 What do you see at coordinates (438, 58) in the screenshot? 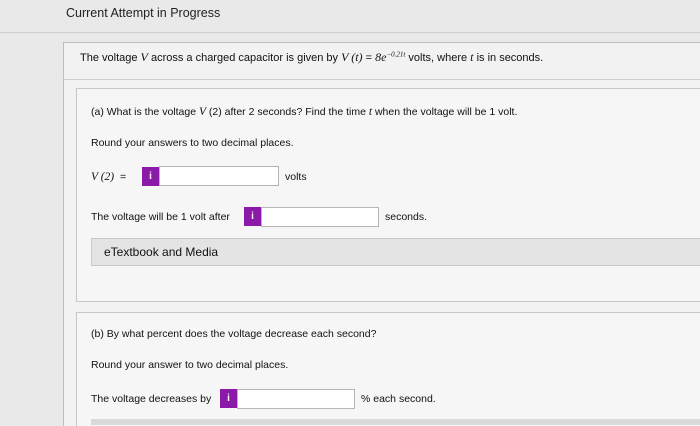
I see `intro-post: volts, where` at bounding box center [438, 58].